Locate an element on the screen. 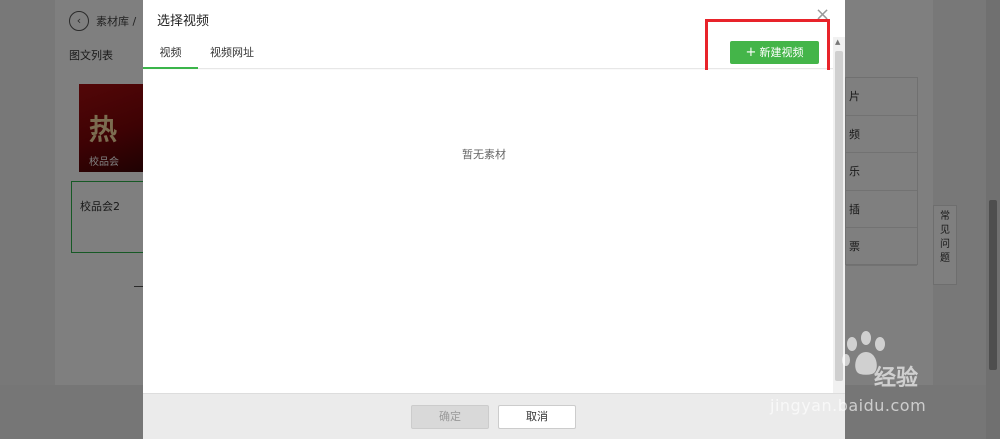  cancel-button: 取消 is located at coordinates (537, 417).